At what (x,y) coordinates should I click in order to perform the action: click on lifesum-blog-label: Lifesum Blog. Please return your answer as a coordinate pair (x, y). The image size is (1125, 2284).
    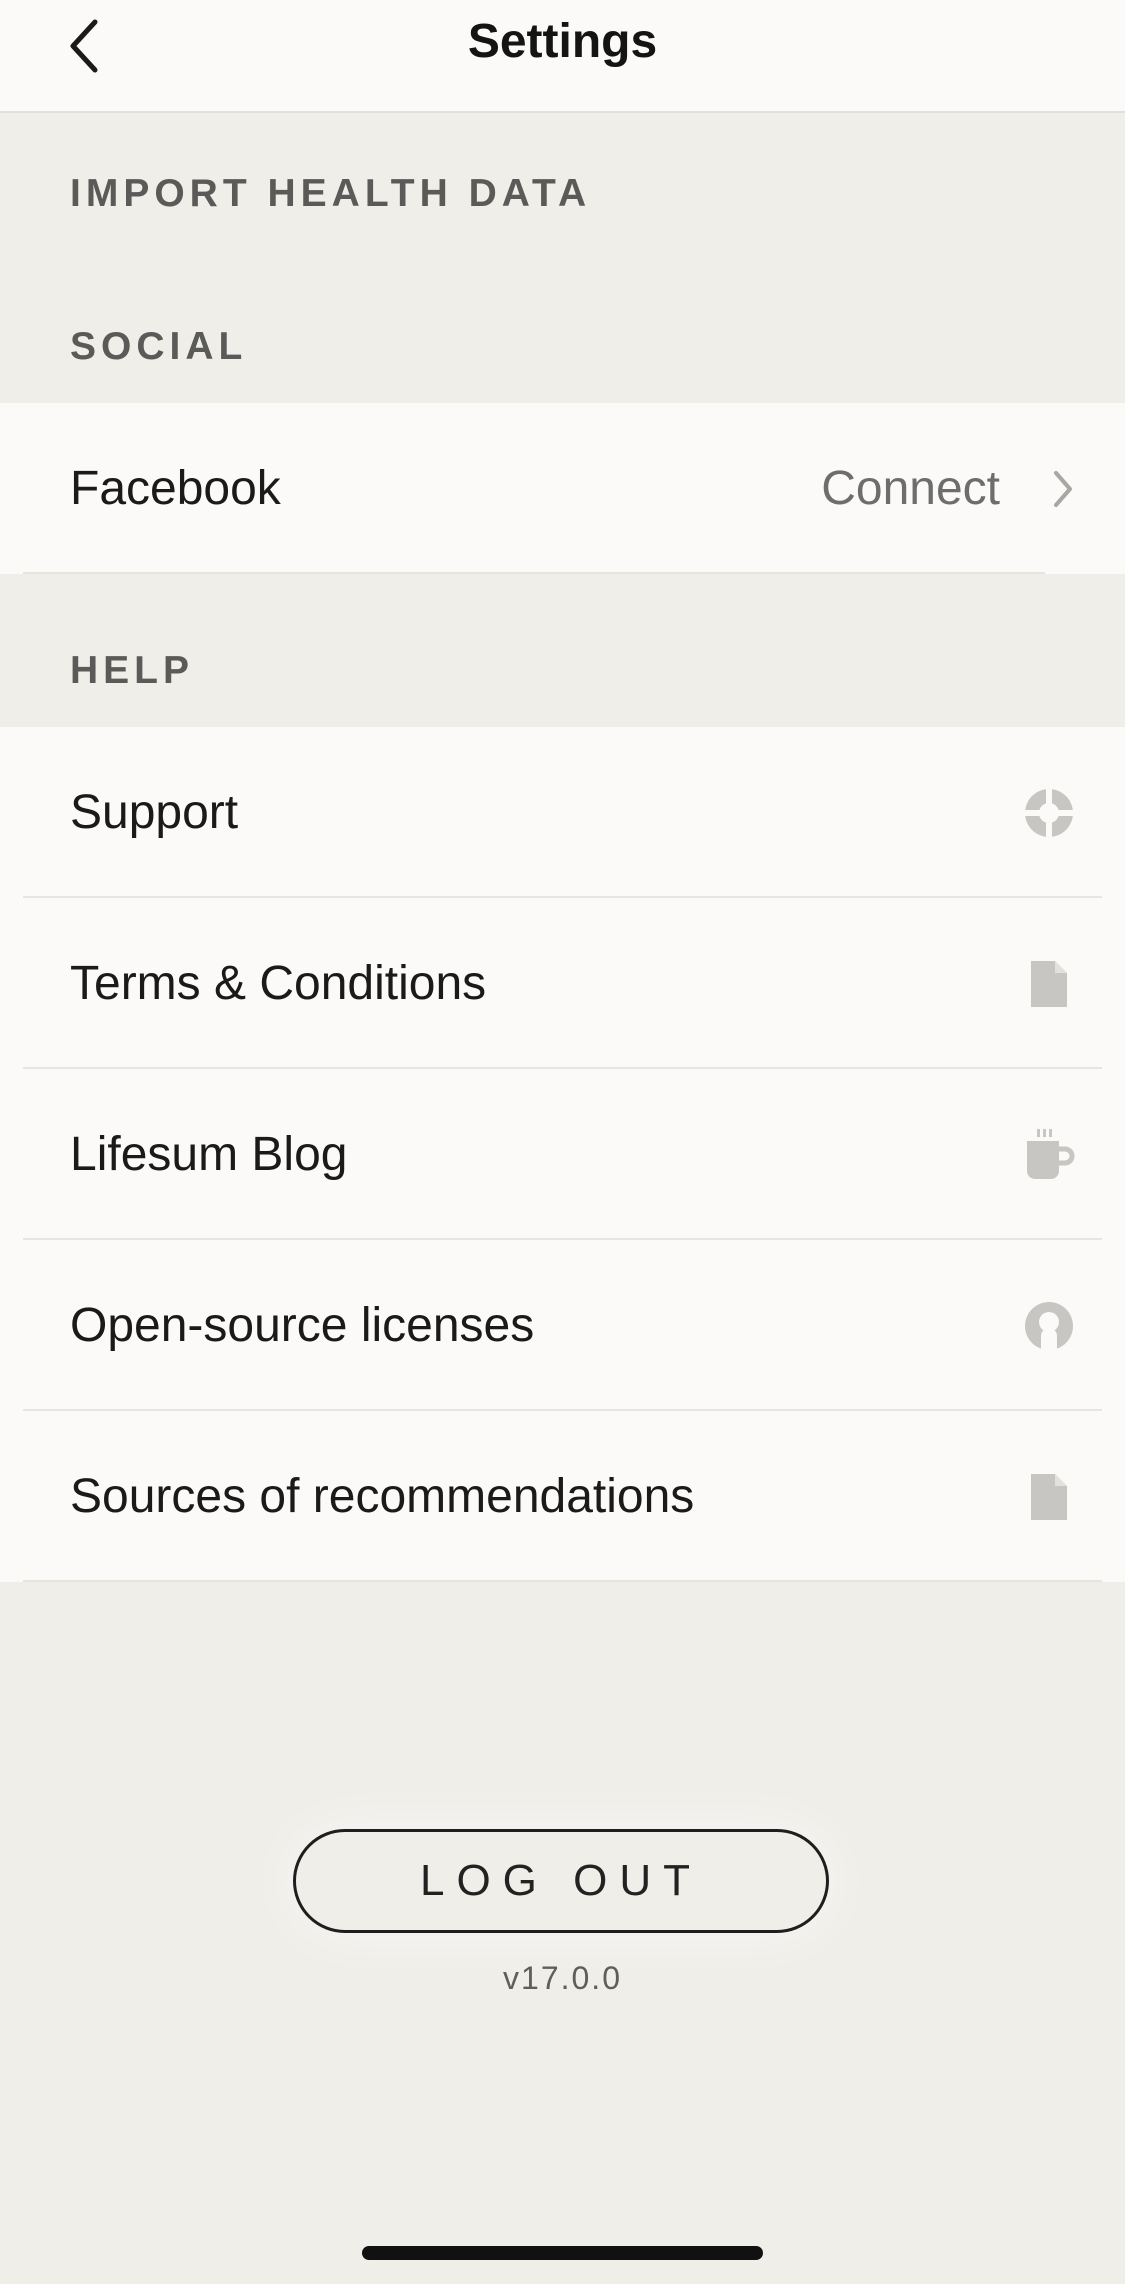
    Looking at the image, I should click on (209, 1154).